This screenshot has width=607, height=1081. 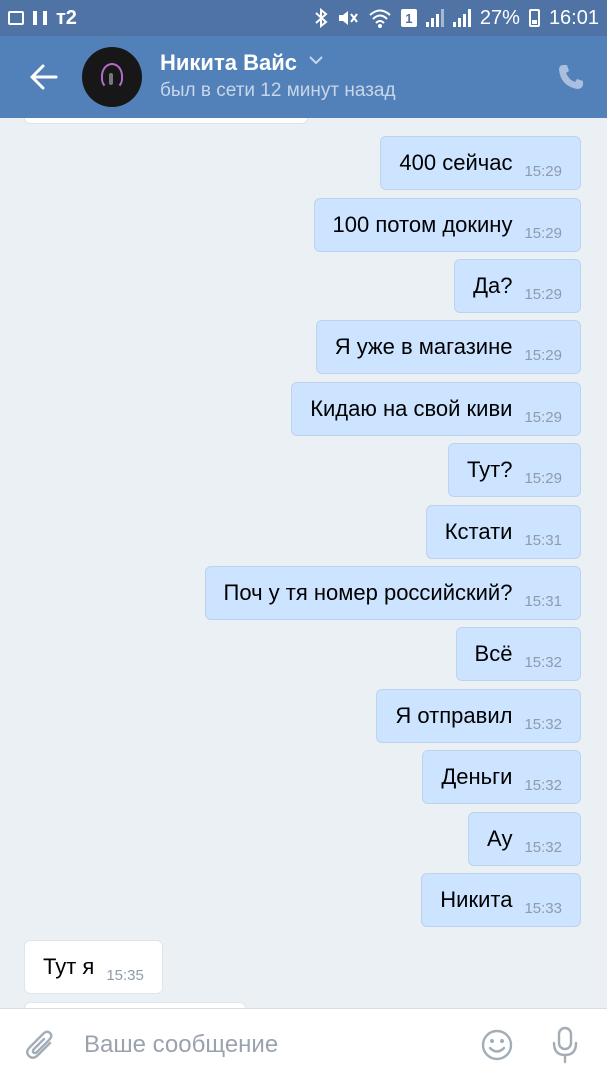 What do you see at coordinates (66, 17) in the screenshot?
I see `carrier-label: т2` at bounding box center [66, 17].